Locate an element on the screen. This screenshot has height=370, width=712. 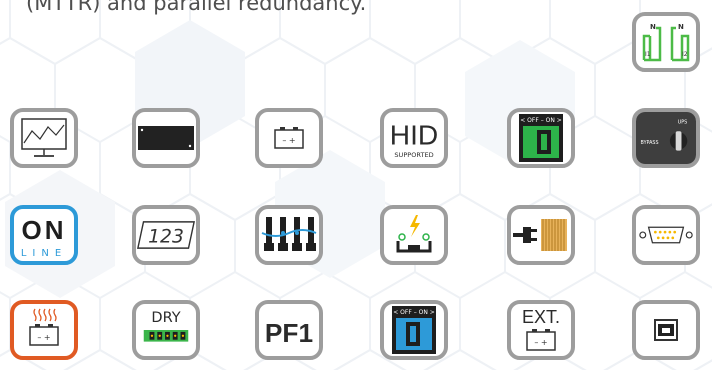
ext-battery-tile: EXT. – + is located at coordinates (541, 330).